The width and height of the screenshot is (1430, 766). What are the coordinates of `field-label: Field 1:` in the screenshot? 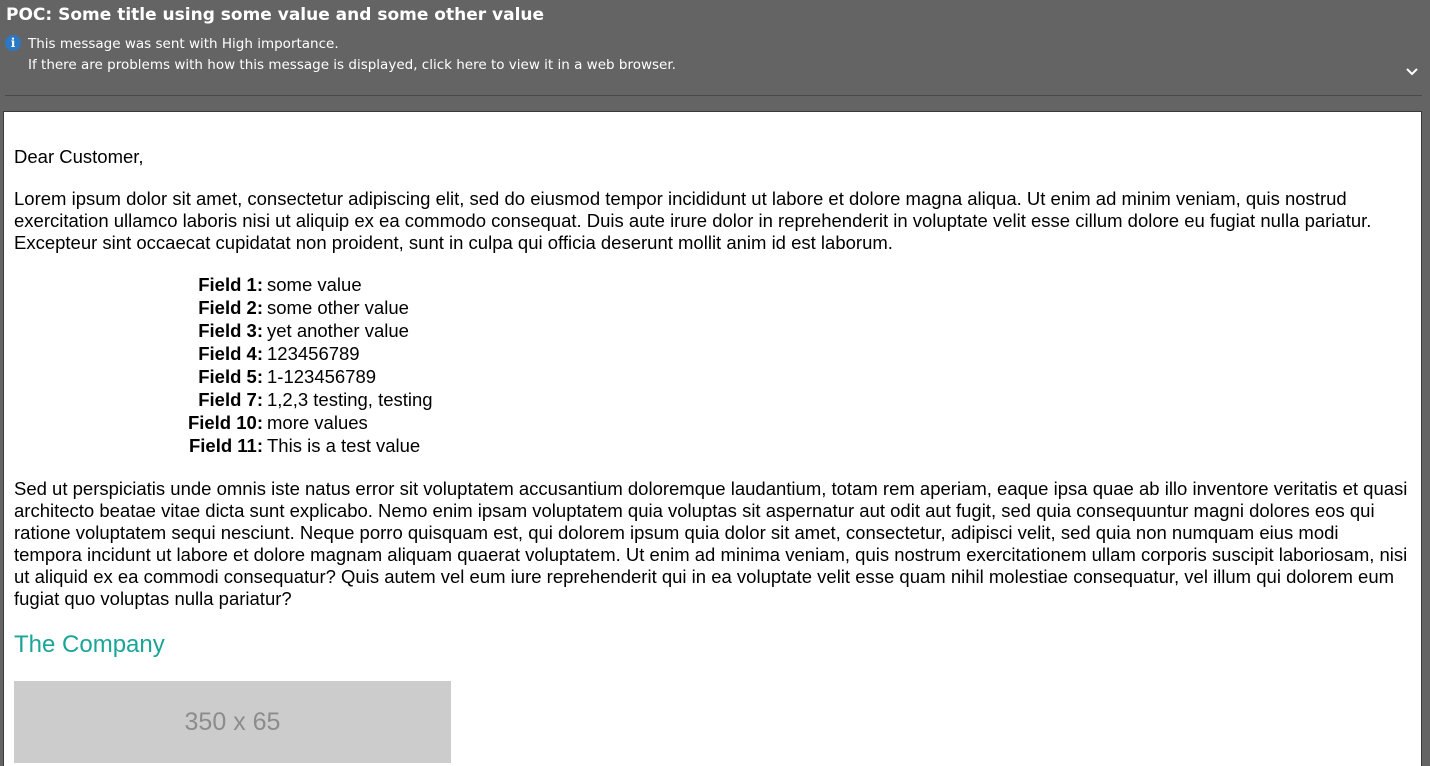 It's located at (230, 284).